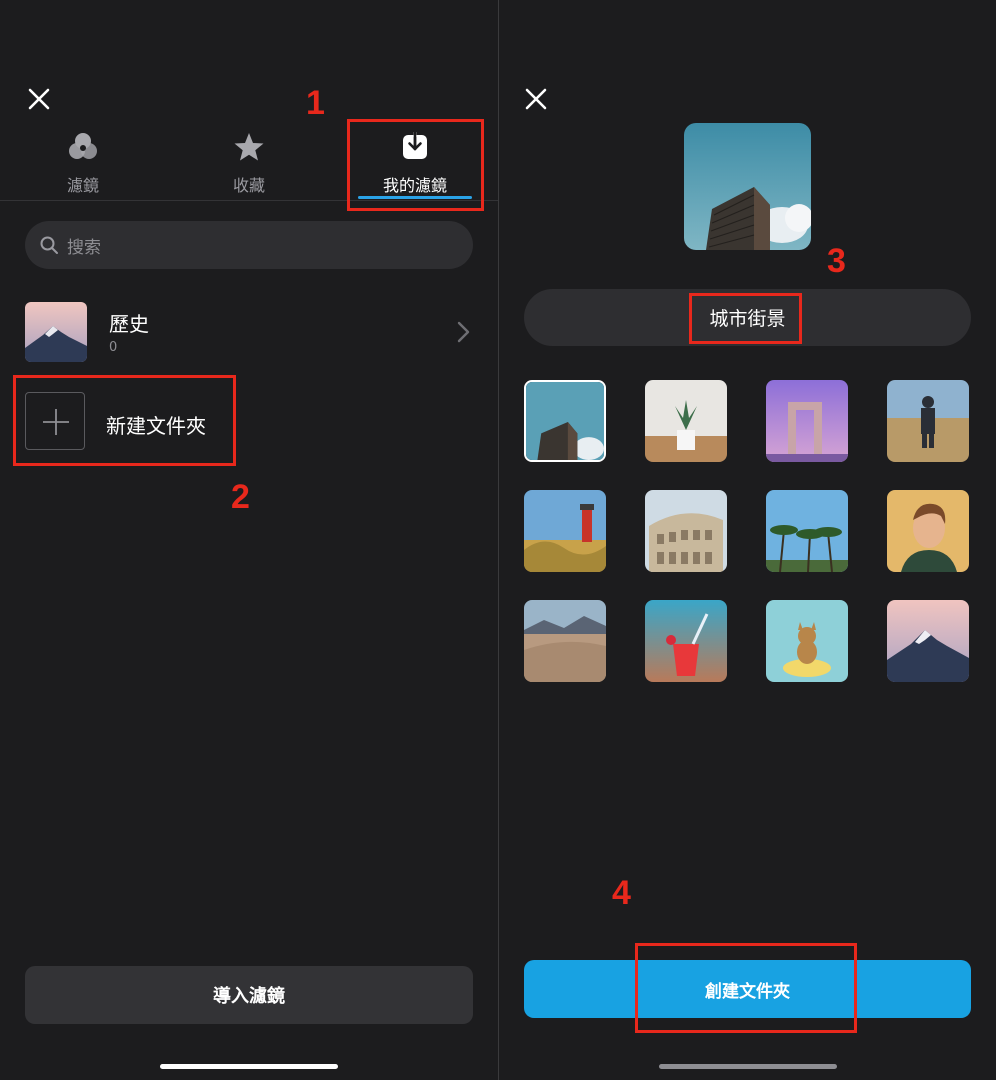  What do you see at coordinates (249, 200) in the screenshot?
I see `tabs-divider` at bounding box center [249, 200].